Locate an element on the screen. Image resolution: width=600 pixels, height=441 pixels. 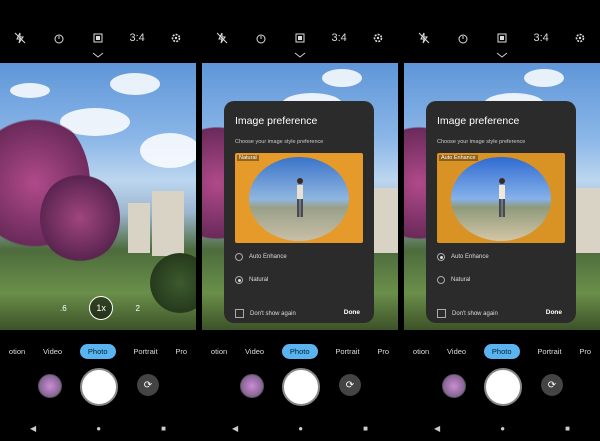
child-figure is located at coordinates (502, 197).